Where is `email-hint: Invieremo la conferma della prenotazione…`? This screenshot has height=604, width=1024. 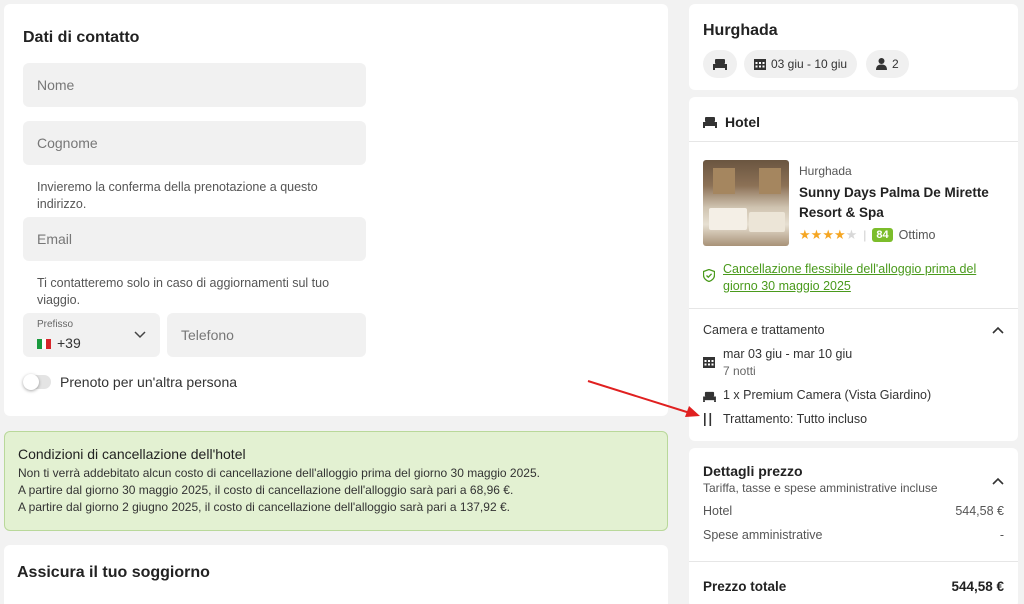 email-hint: Invieremo la conferma della prenotazione… is located at coordinates (177, 195).